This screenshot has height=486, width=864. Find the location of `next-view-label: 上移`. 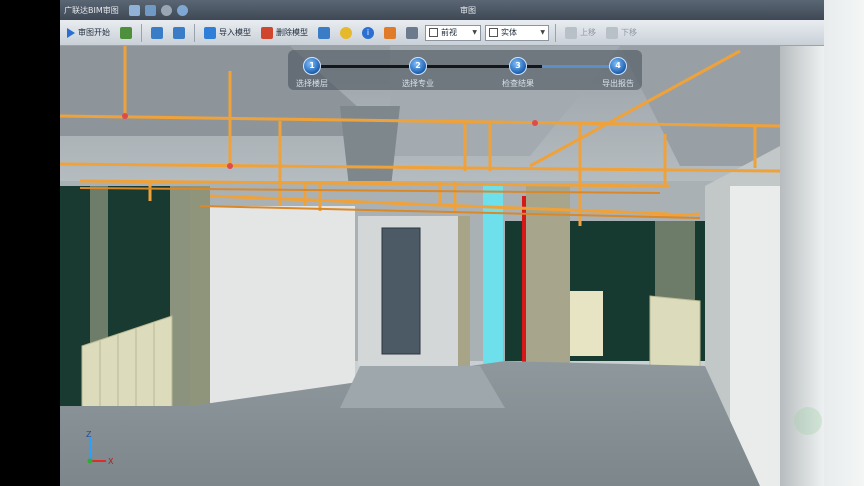

next-view-label: 上移 is located at coordinates (588, 32).